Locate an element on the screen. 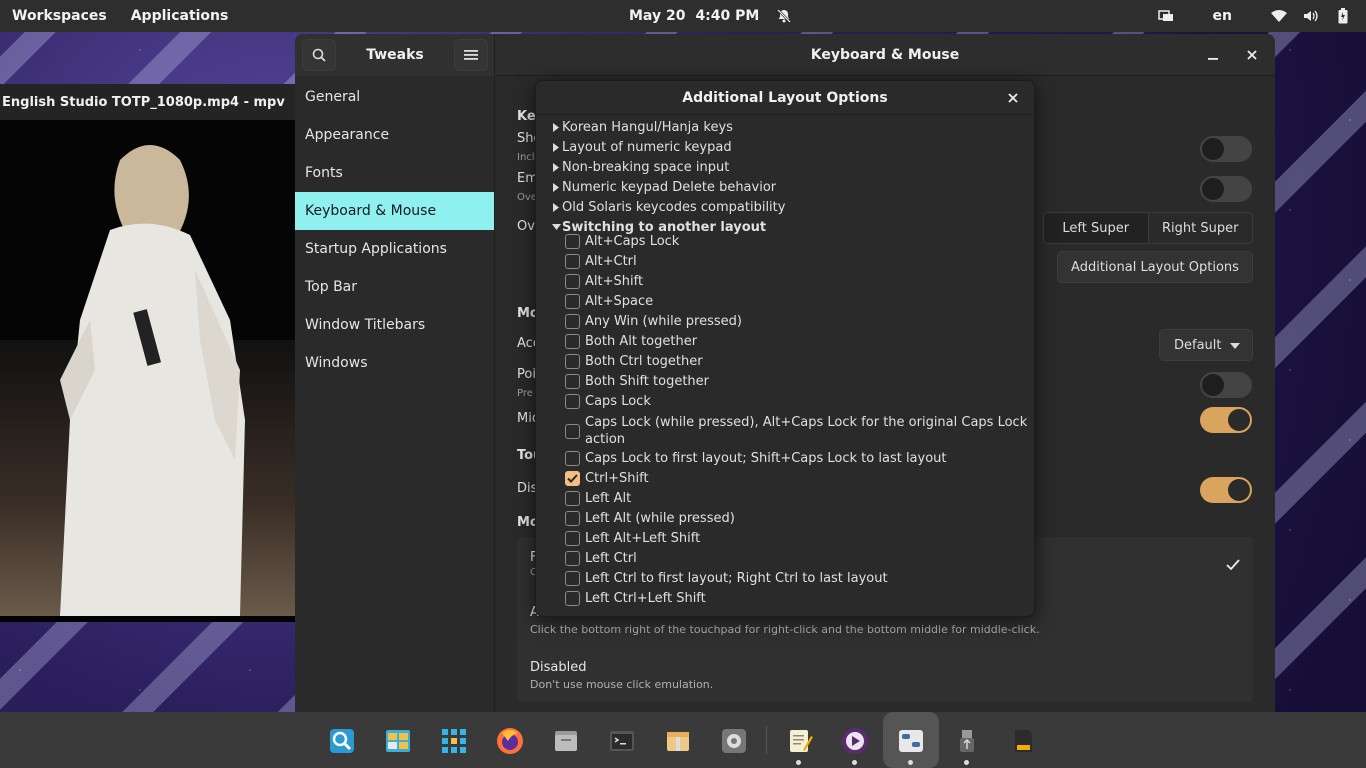 This screenshot has height=768, width=1366. archive-icon is located at coordinates (678, 741).